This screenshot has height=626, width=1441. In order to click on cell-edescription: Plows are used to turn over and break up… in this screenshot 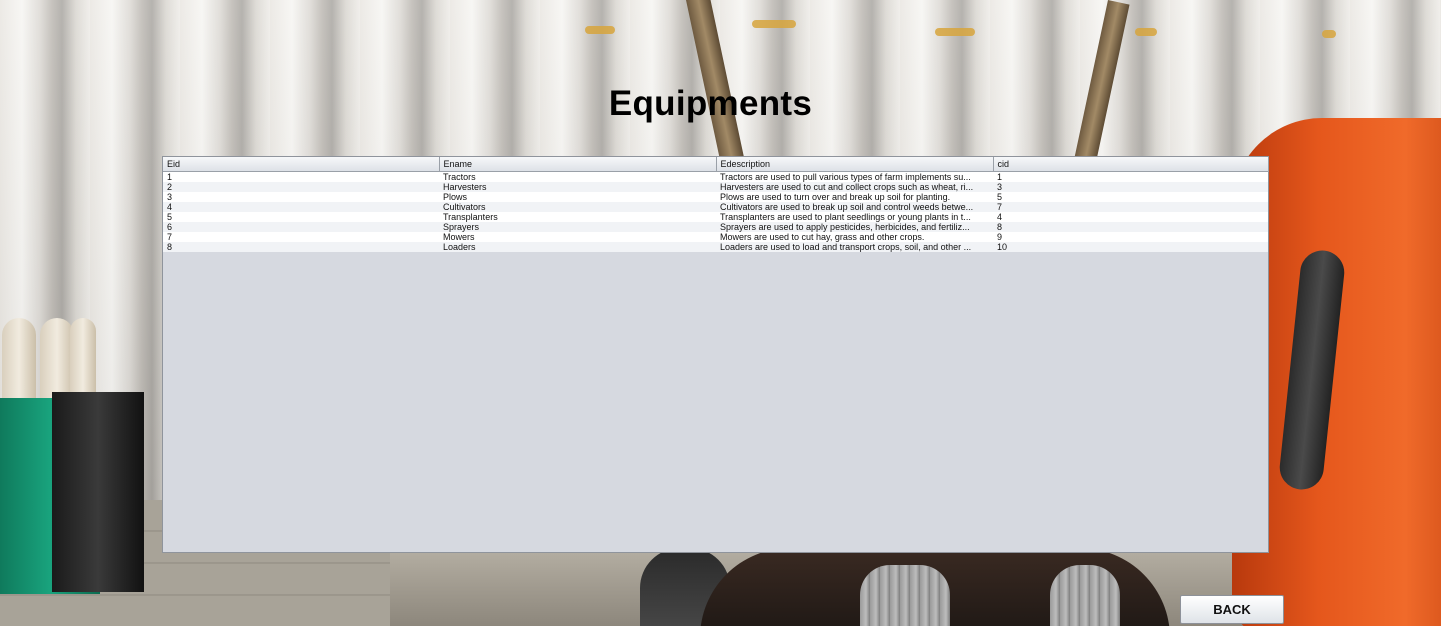, I will do `click(854, 197)`.